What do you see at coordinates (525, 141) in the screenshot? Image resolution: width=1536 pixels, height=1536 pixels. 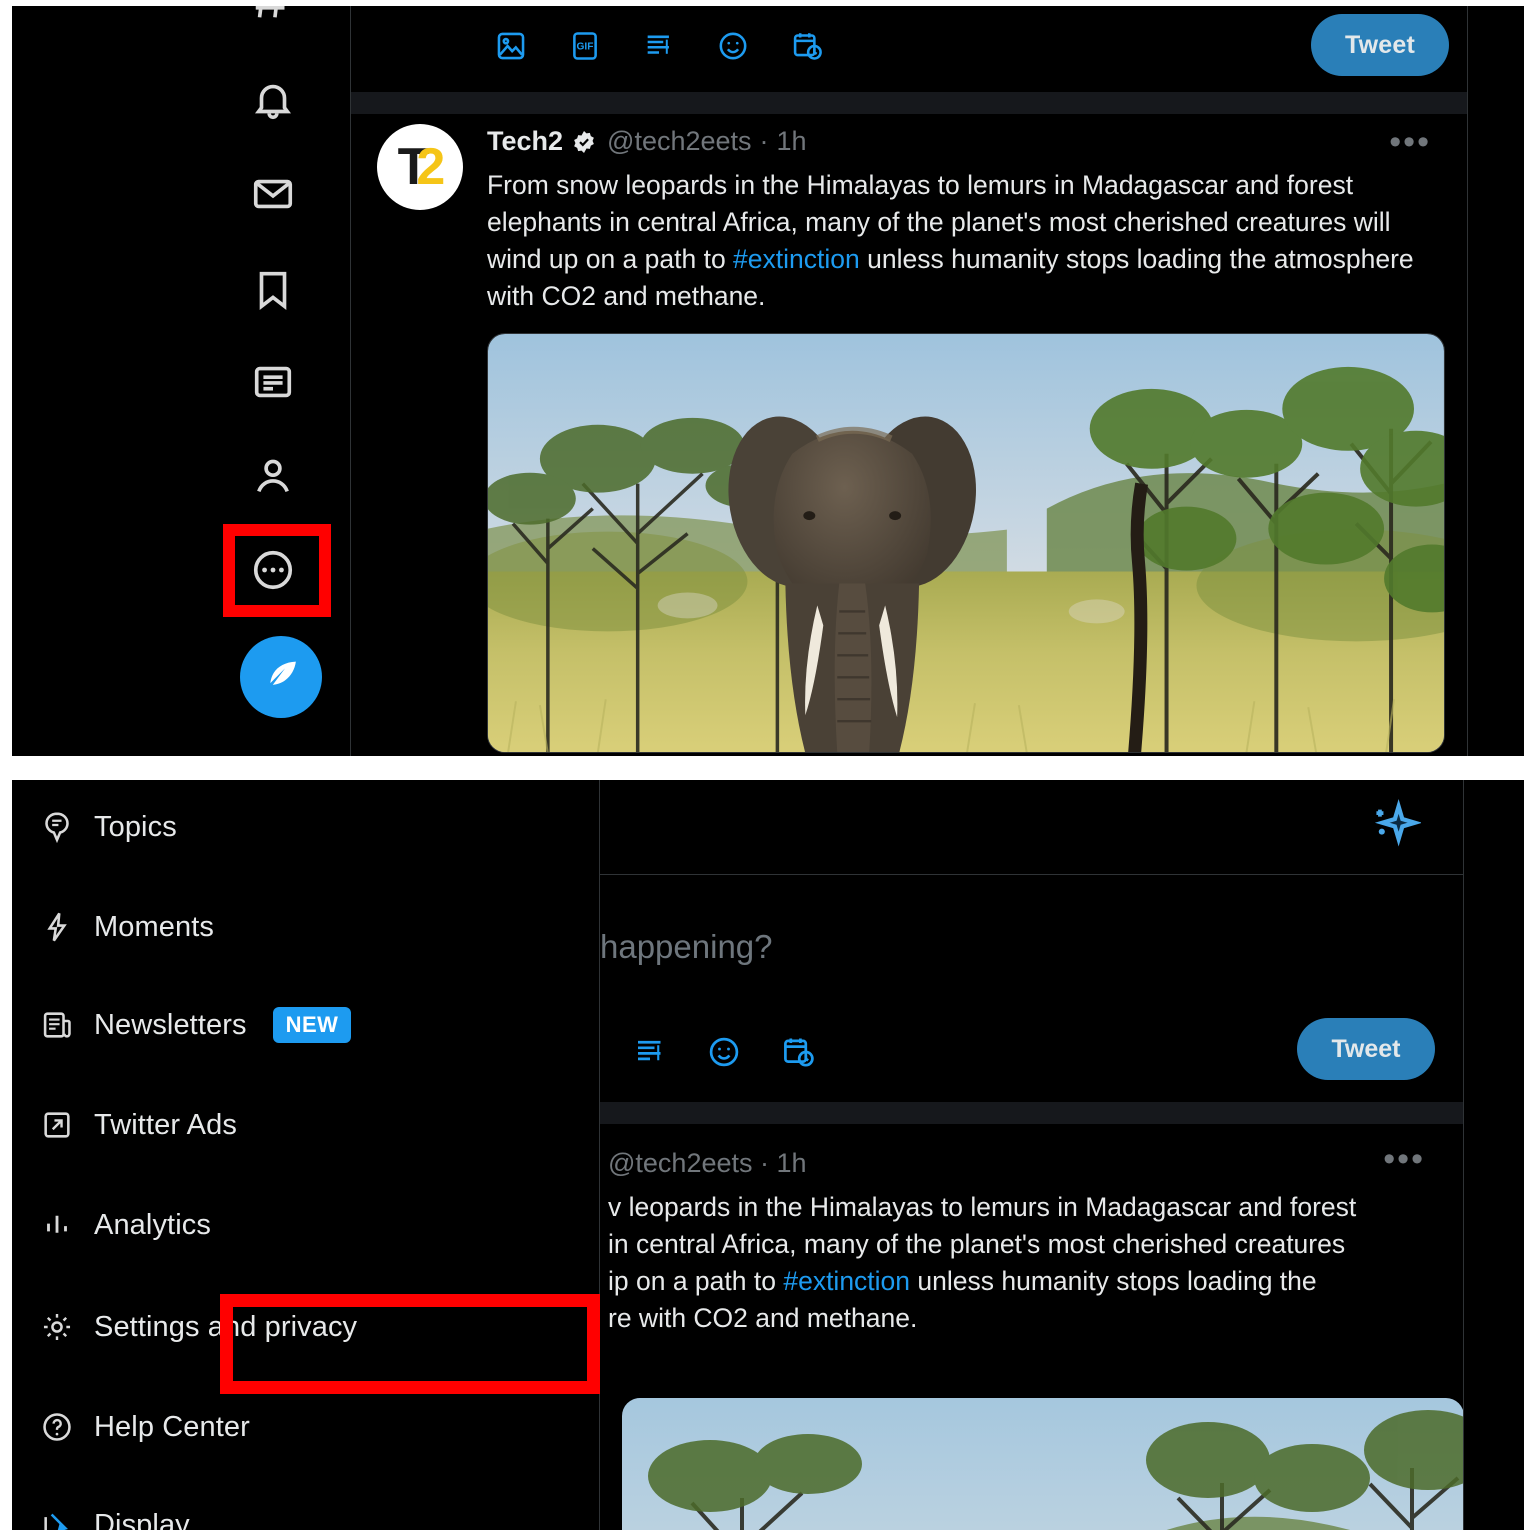 I see `tweet-author-name: Tech2` at bounding box center [525, 141].